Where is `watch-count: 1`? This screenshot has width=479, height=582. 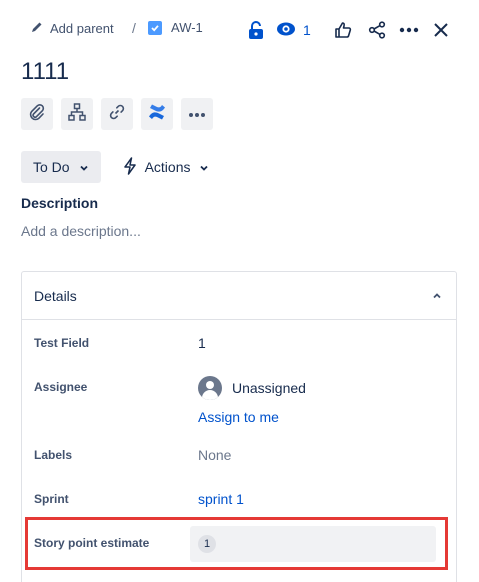 watch-count: 1 is located at coordinates (307, 30).